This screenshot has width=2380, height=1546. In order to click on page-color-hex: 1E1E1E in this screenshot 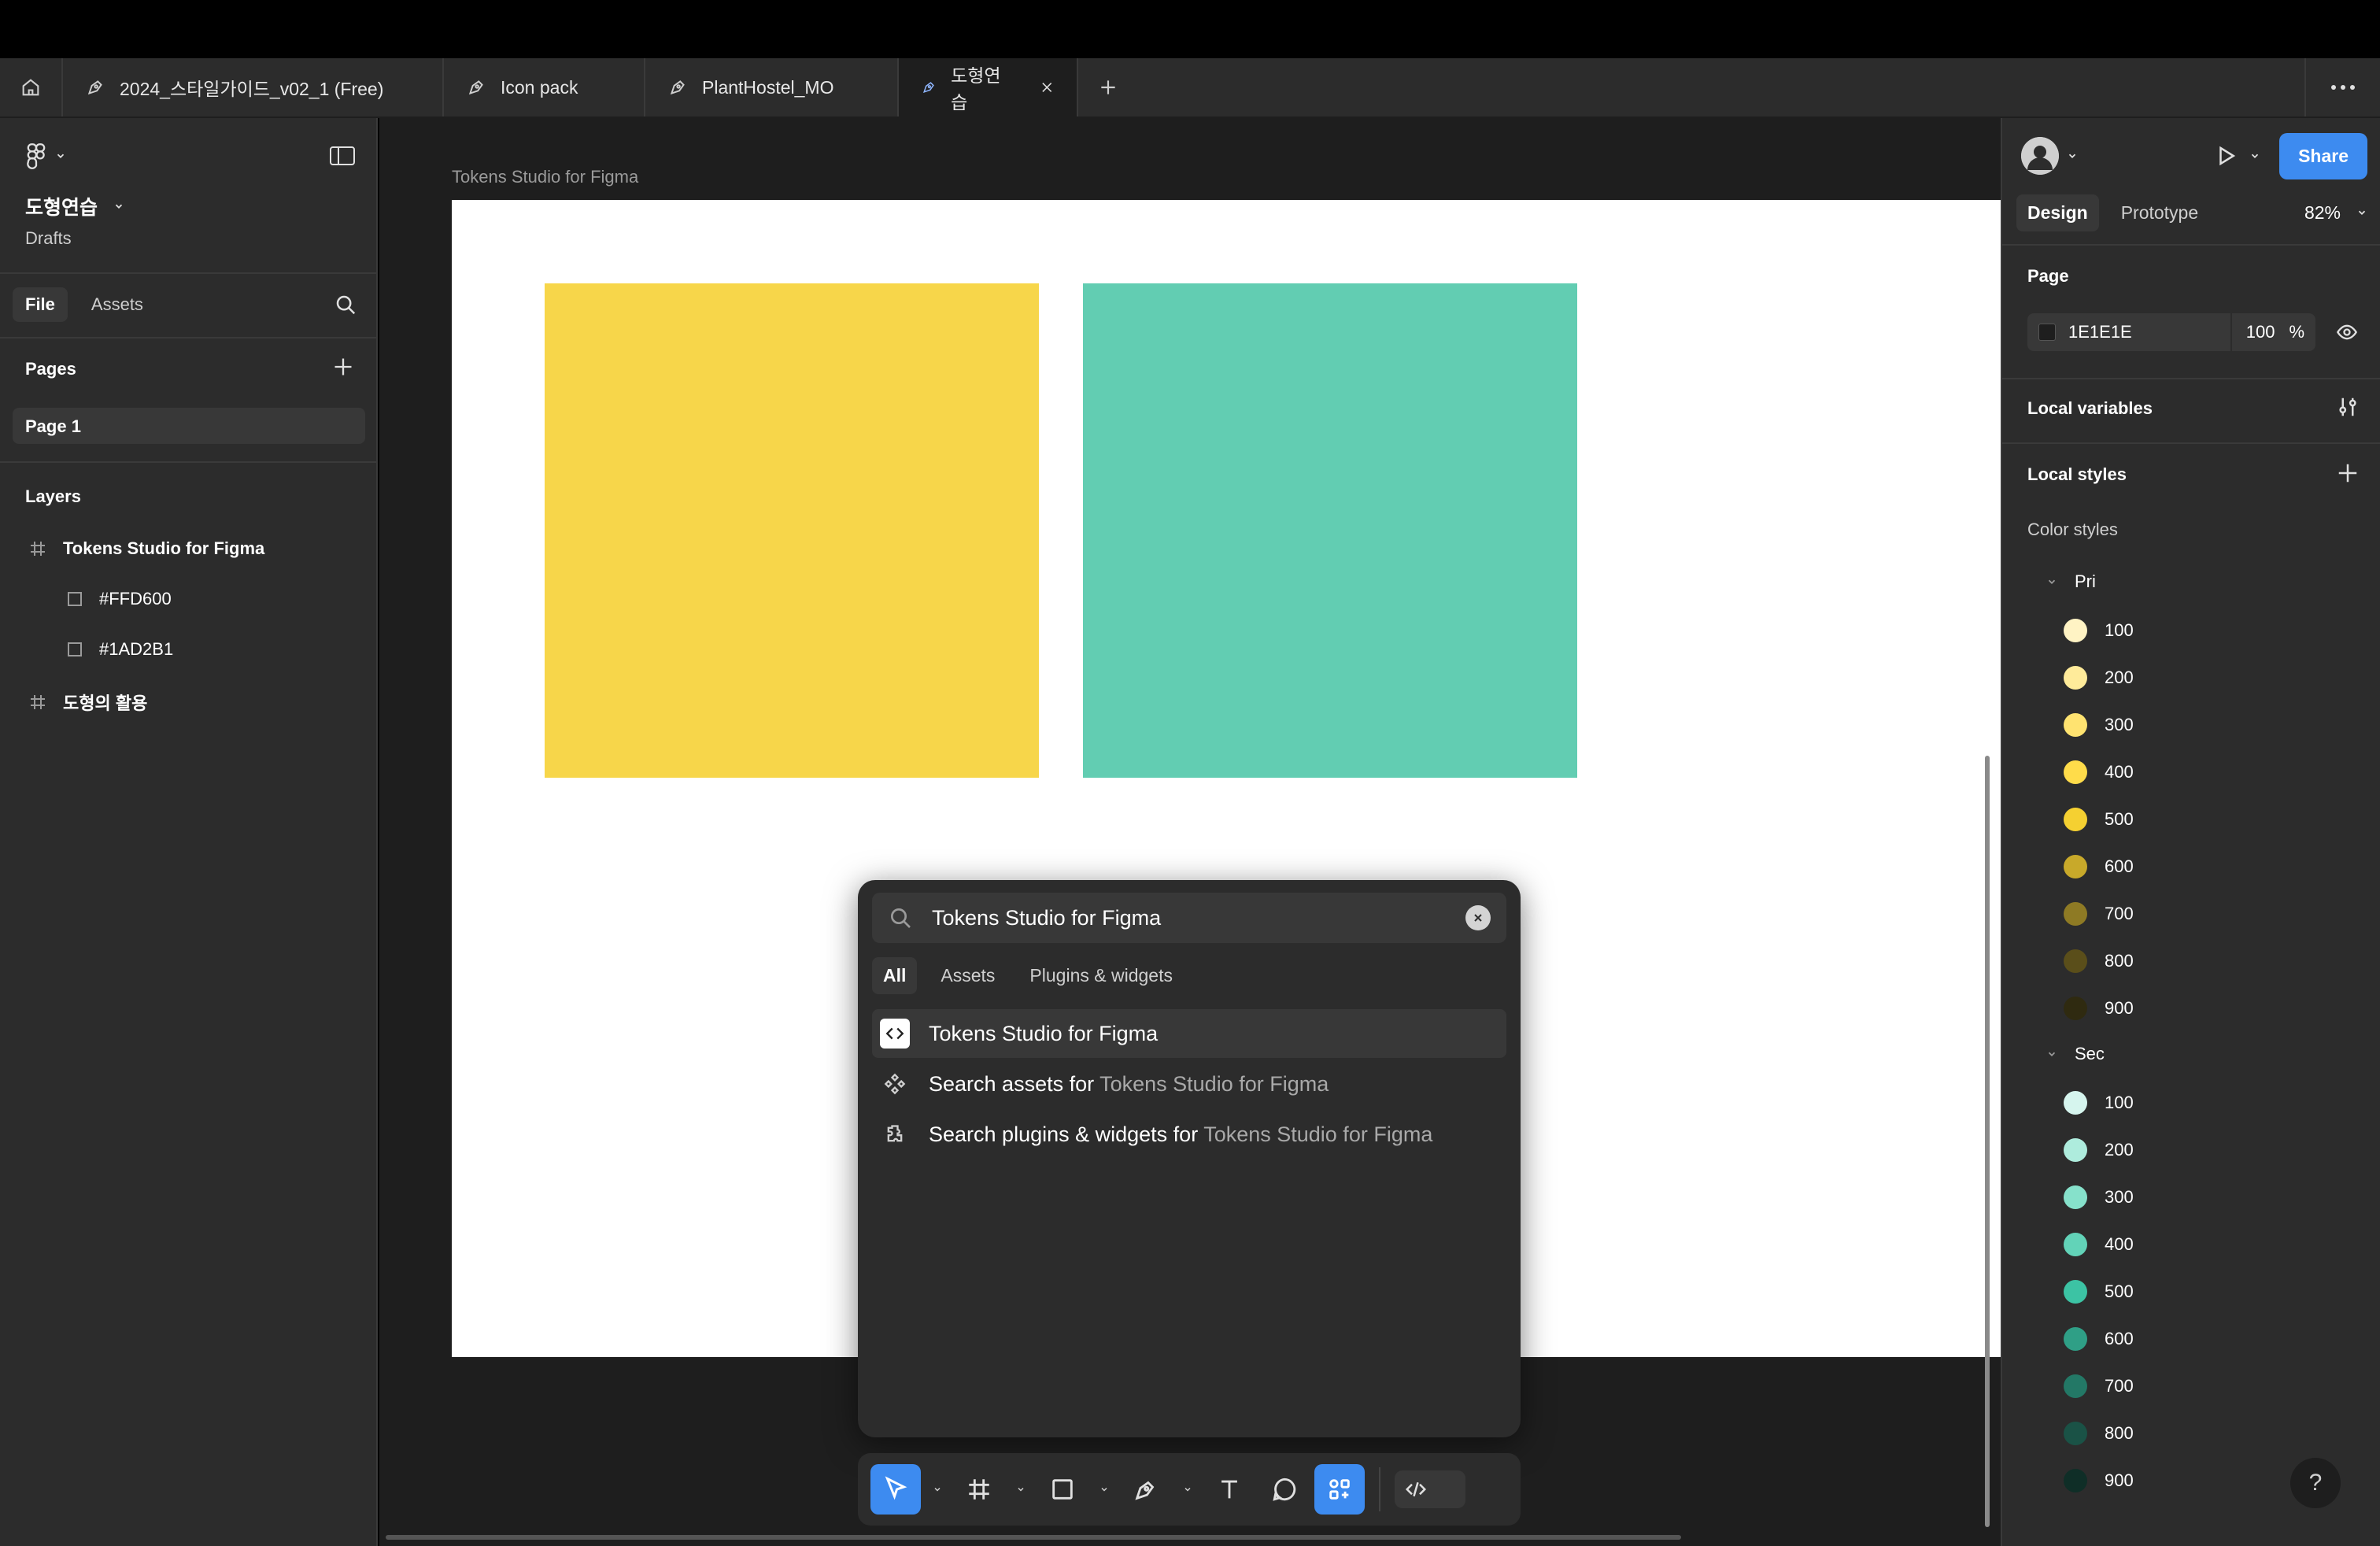, I will do `click(2100, 332)`.